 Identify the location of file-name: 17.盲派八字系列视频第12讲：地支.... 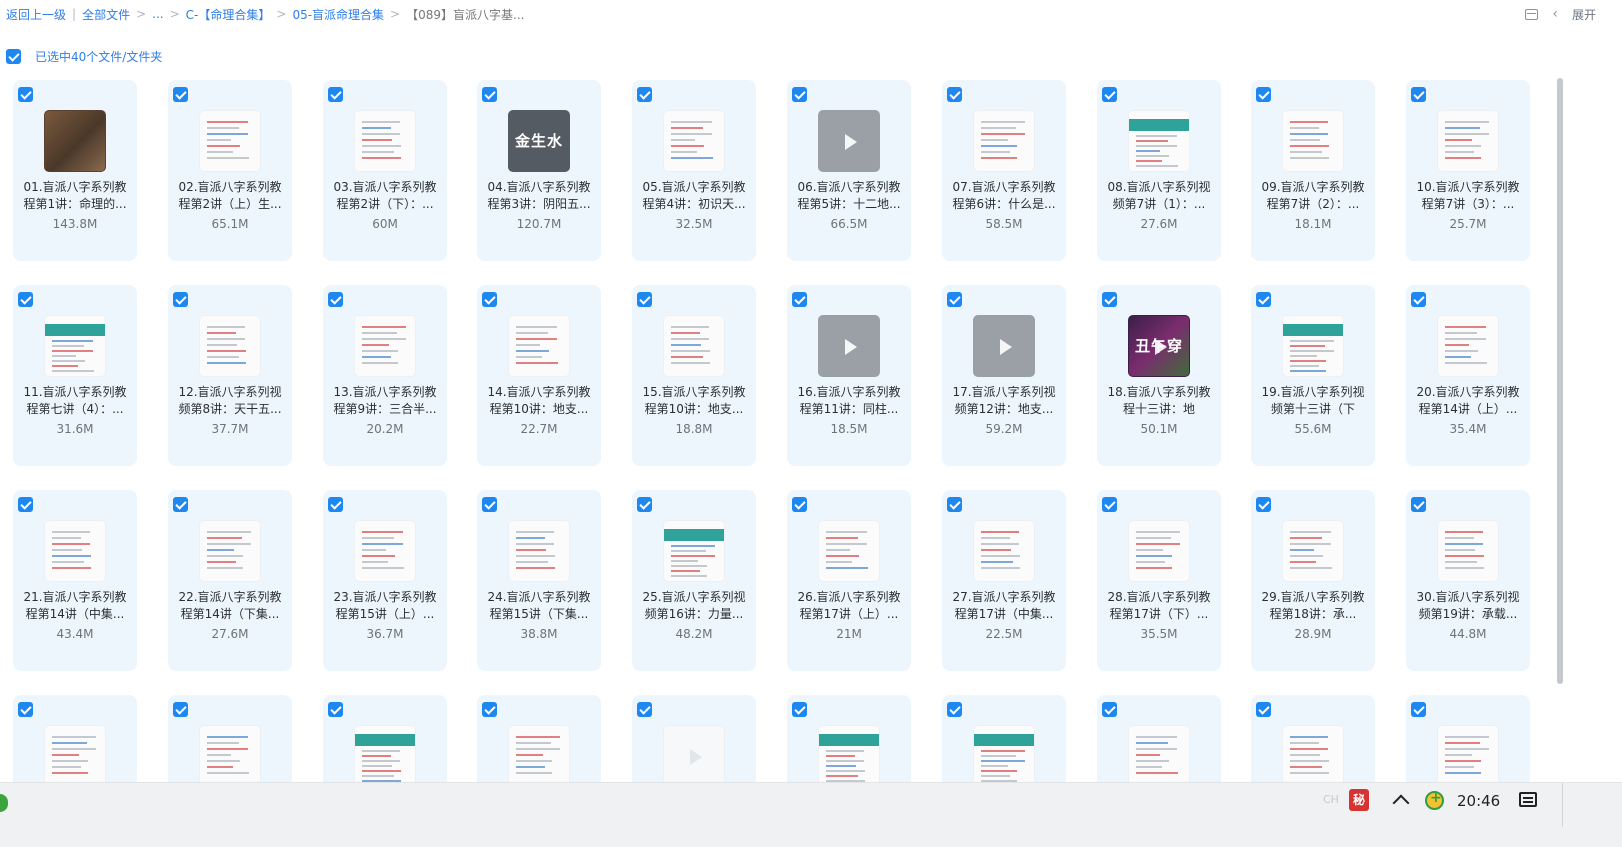
(1004, 401).